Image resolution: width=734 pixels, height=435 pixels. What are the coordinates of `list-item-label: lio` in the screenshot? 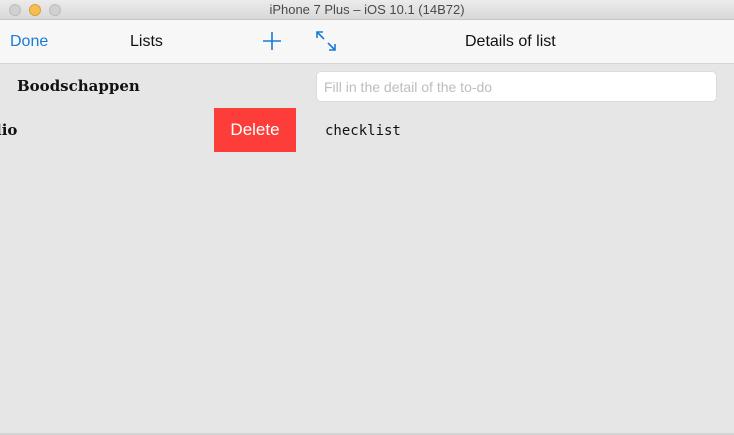 It's located at (9, 130).